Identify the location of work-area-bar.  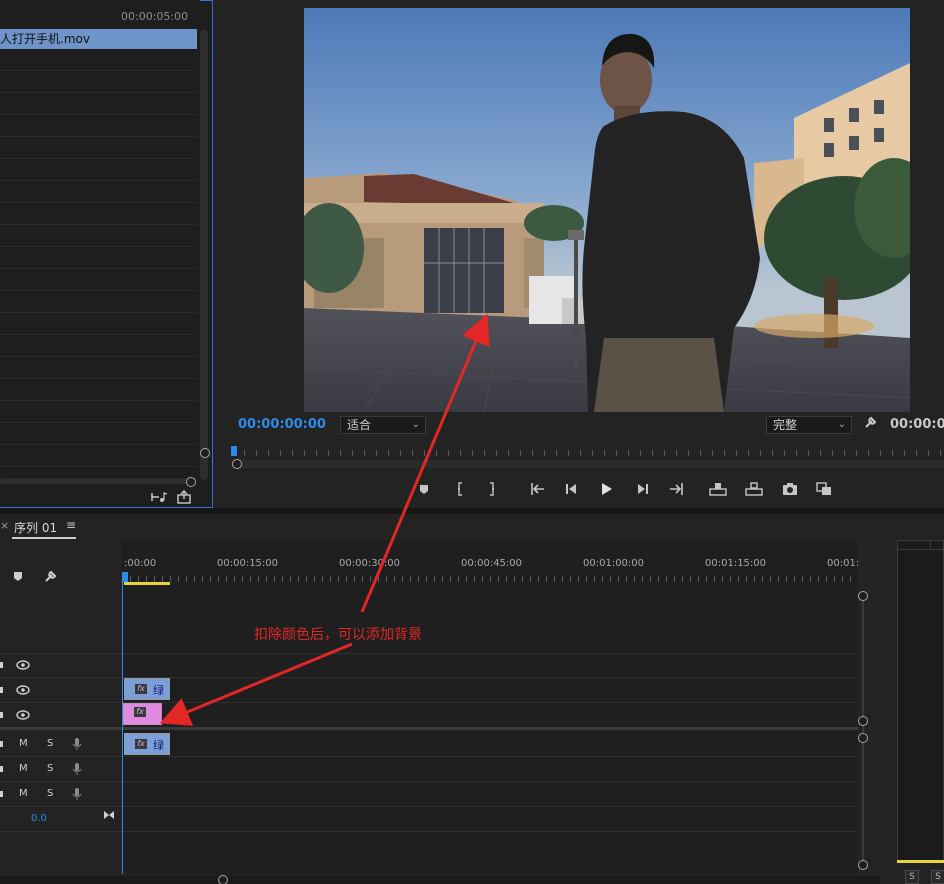
(147, 583).